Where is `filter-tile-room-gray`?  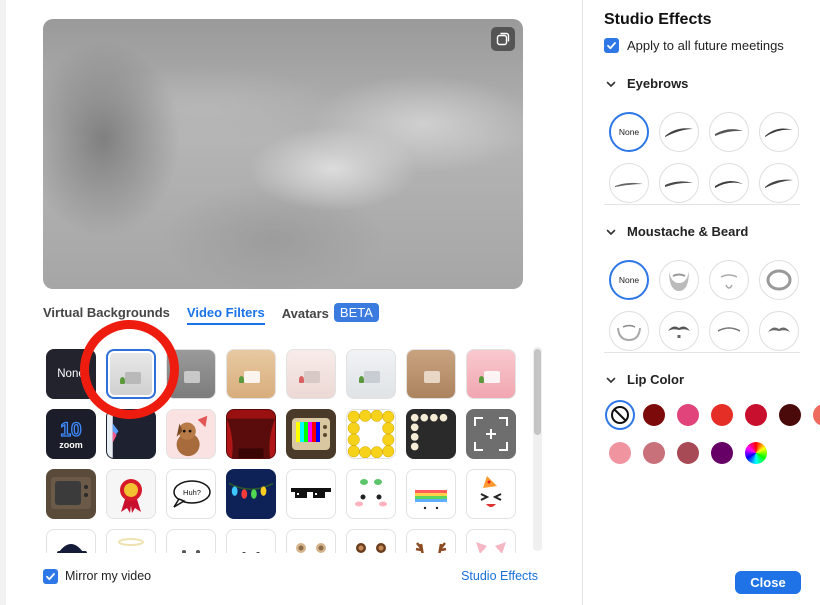 filter-tile-room-gray is located at coordinates (131, 374).